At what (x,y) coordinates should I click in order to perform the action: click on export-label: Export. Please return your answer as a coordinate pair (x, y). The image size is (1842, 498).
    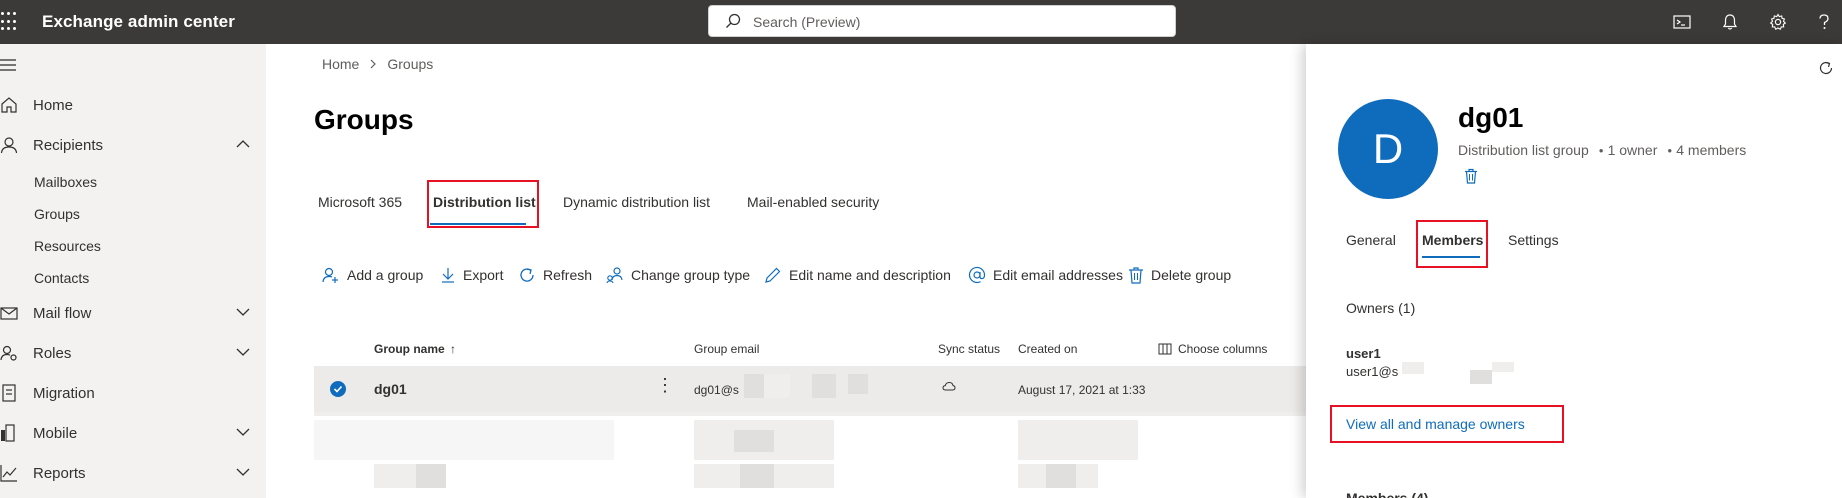
    Looking at the image, I should click on (483, 275).